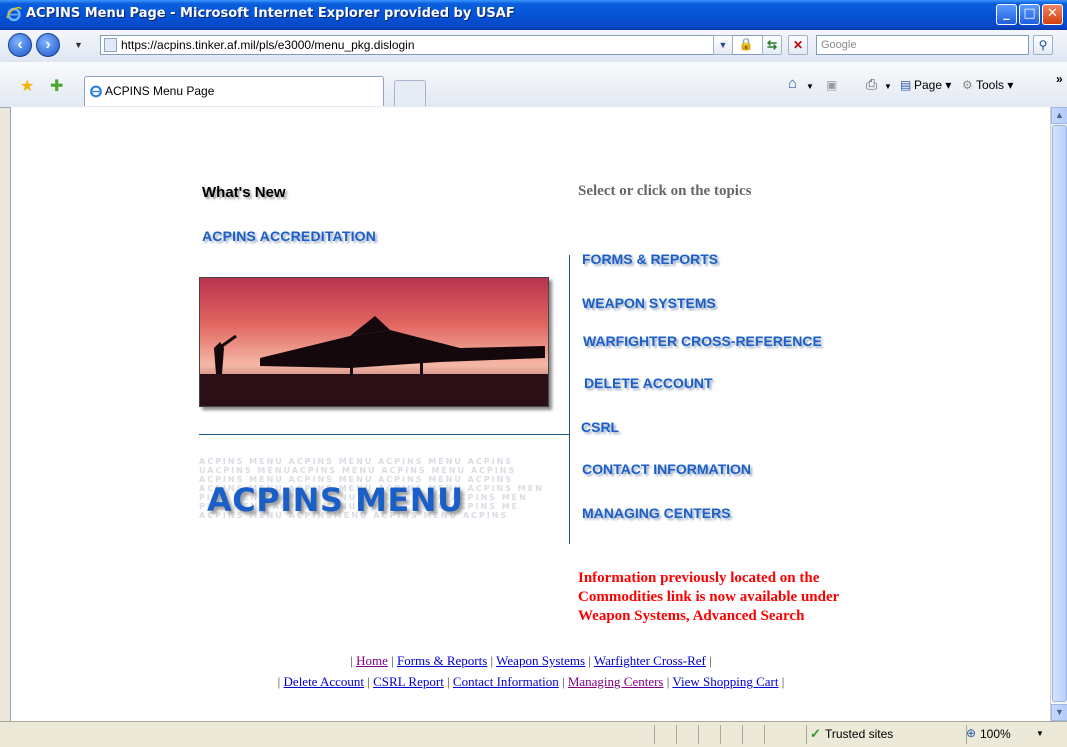  Describe the element at coordinates (665, 191) in the screenshot. I see `select-topics-heading: Select or click on the topics` at that location.